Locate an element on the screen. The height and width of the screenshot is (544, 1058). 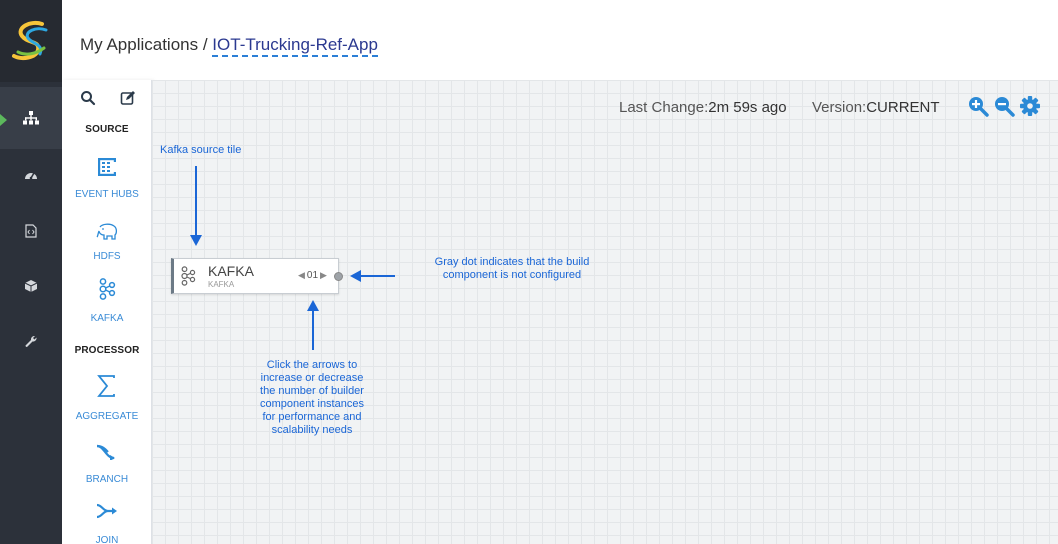
palette-tile-event-hubs: EVENT HUBS is located at coordinates (107, 184).